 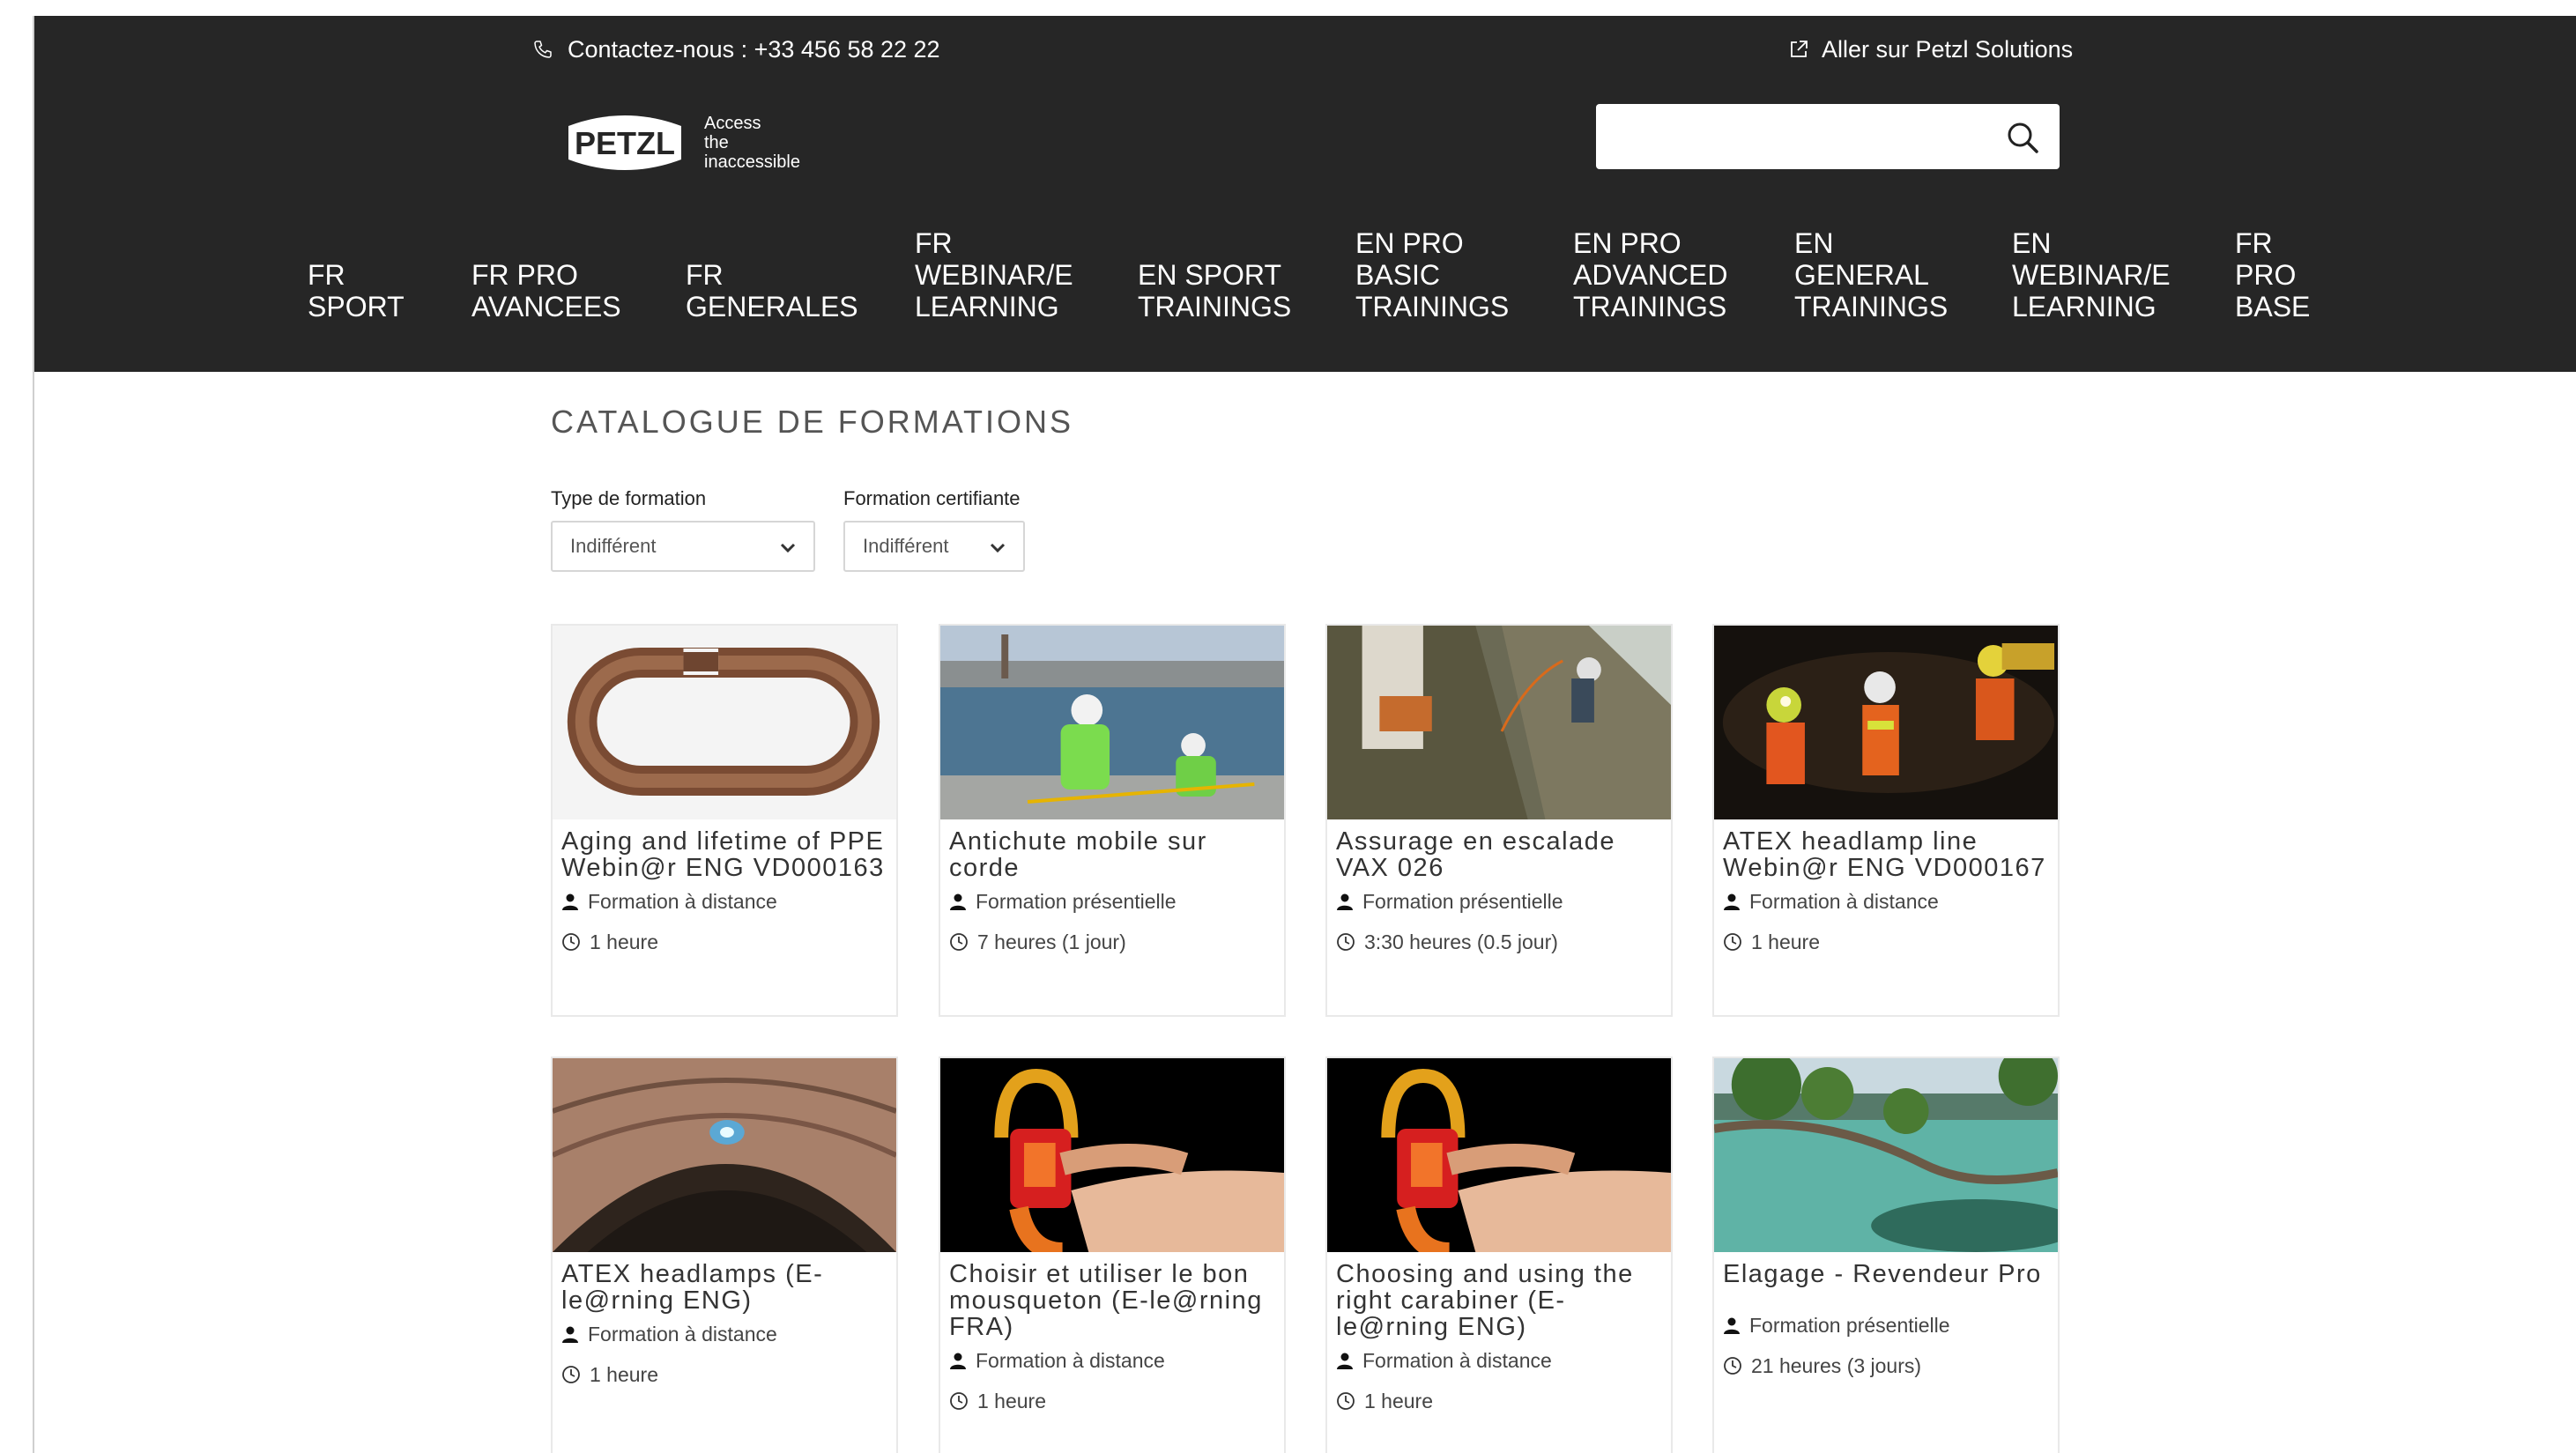 What do you see at coordinates (681, 142) in the screenshot?
I see `petzl-logo: PETZL Access the inaccessible` at bounding box center [681, 142].